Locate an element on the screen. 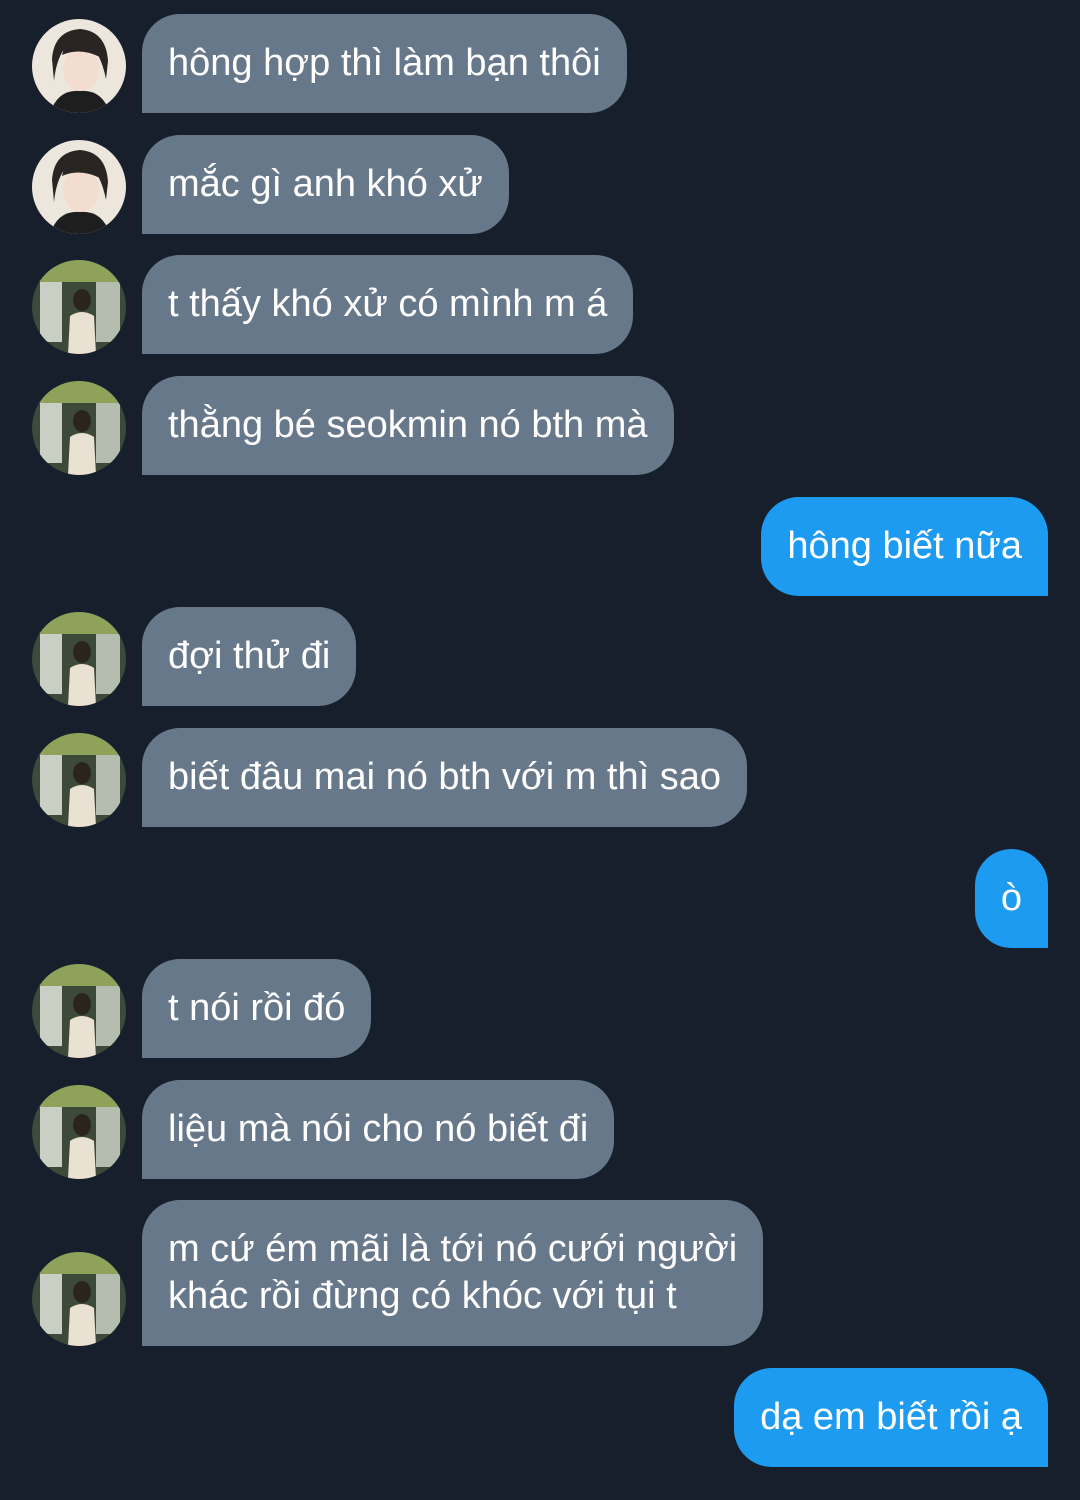 The height and width of the screenshot is (1500, 1080). message-row: dạ em biết rồi ạ is located at coordinates (540, 1417).